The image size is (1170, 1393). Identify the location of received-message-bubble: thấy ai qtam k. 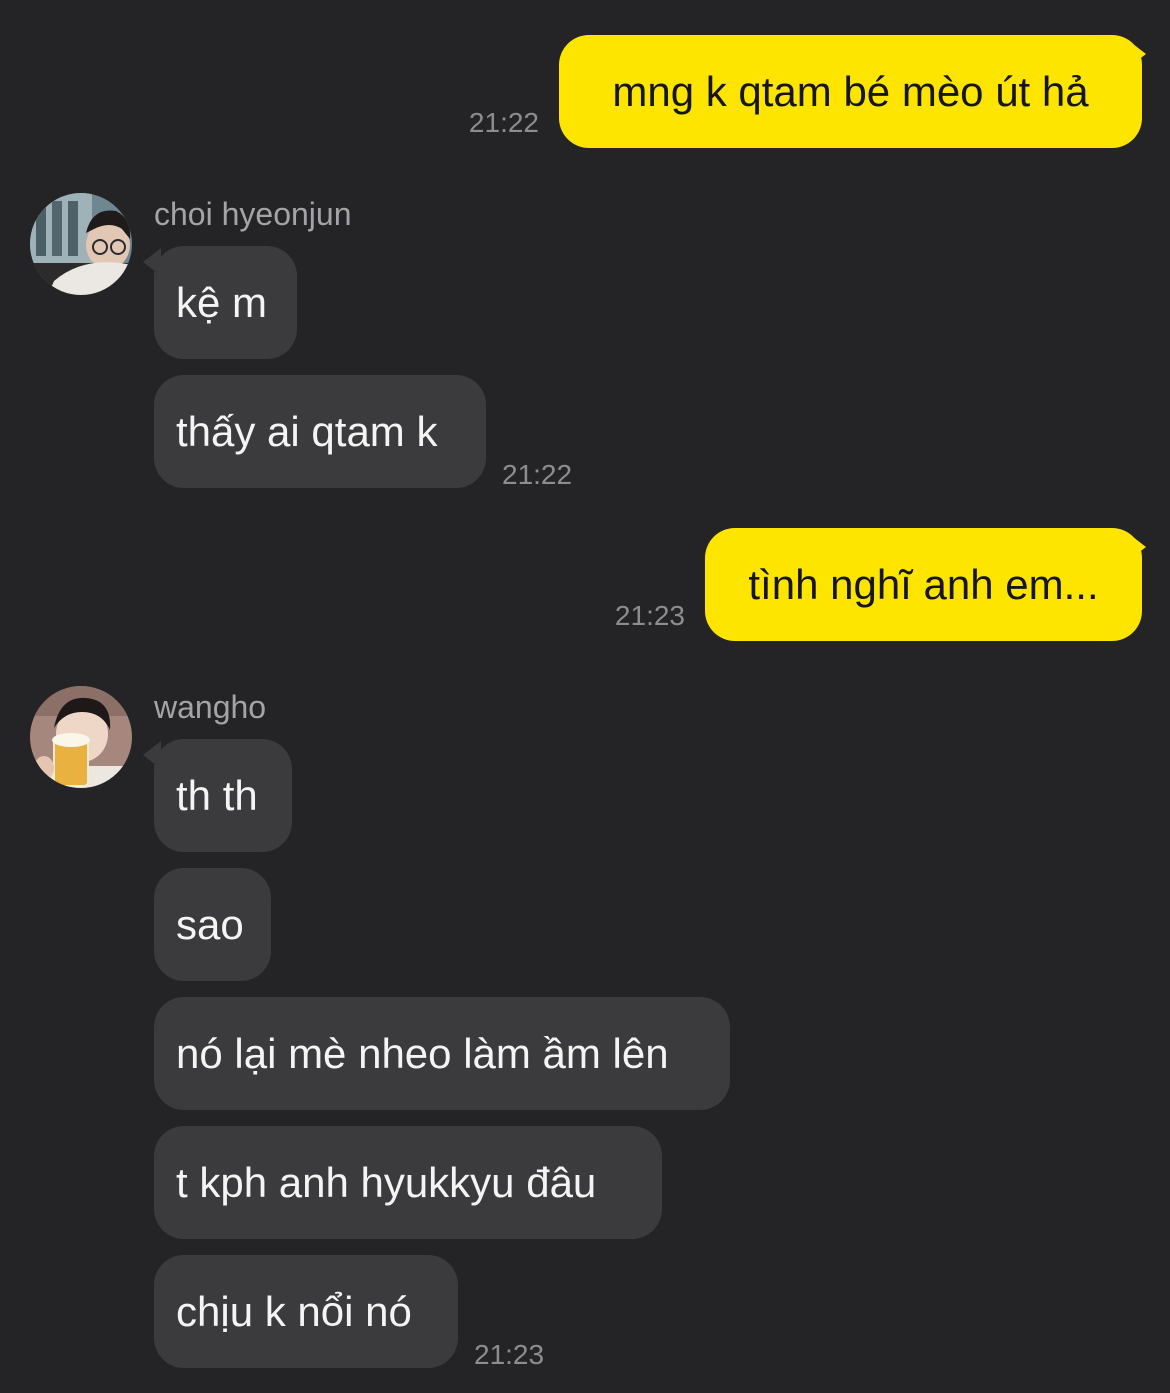
(320, 431).